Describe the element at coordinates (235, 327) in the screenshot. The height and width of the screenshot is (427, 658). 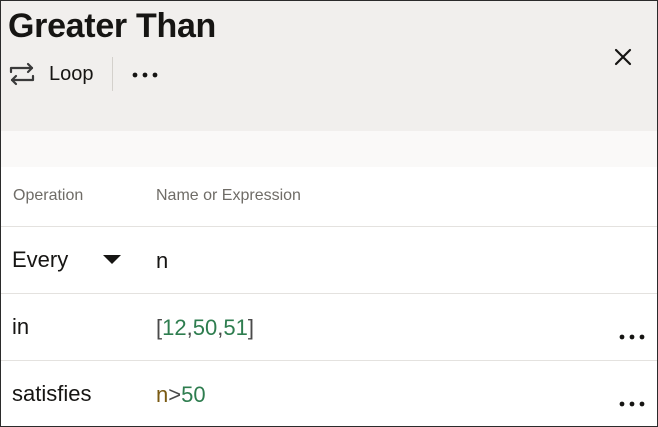
I see `expr-number: 51` at that location.